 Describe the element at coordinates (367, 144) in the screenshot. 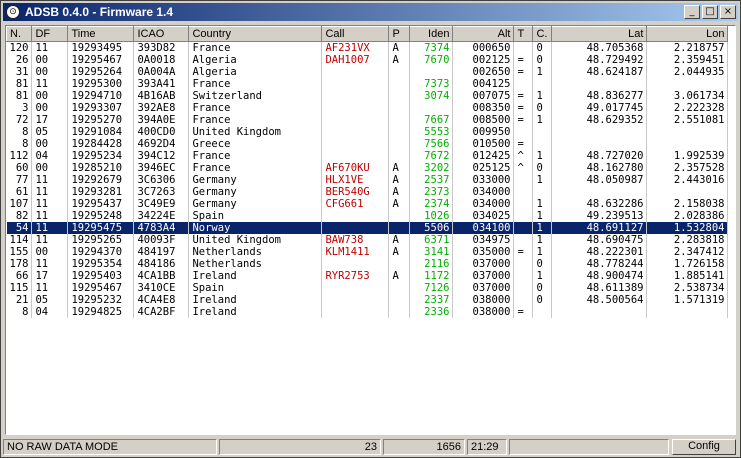

I see `table-row: 8 00 19284428 4692D4 Greece 7566 010500 =` at that location.